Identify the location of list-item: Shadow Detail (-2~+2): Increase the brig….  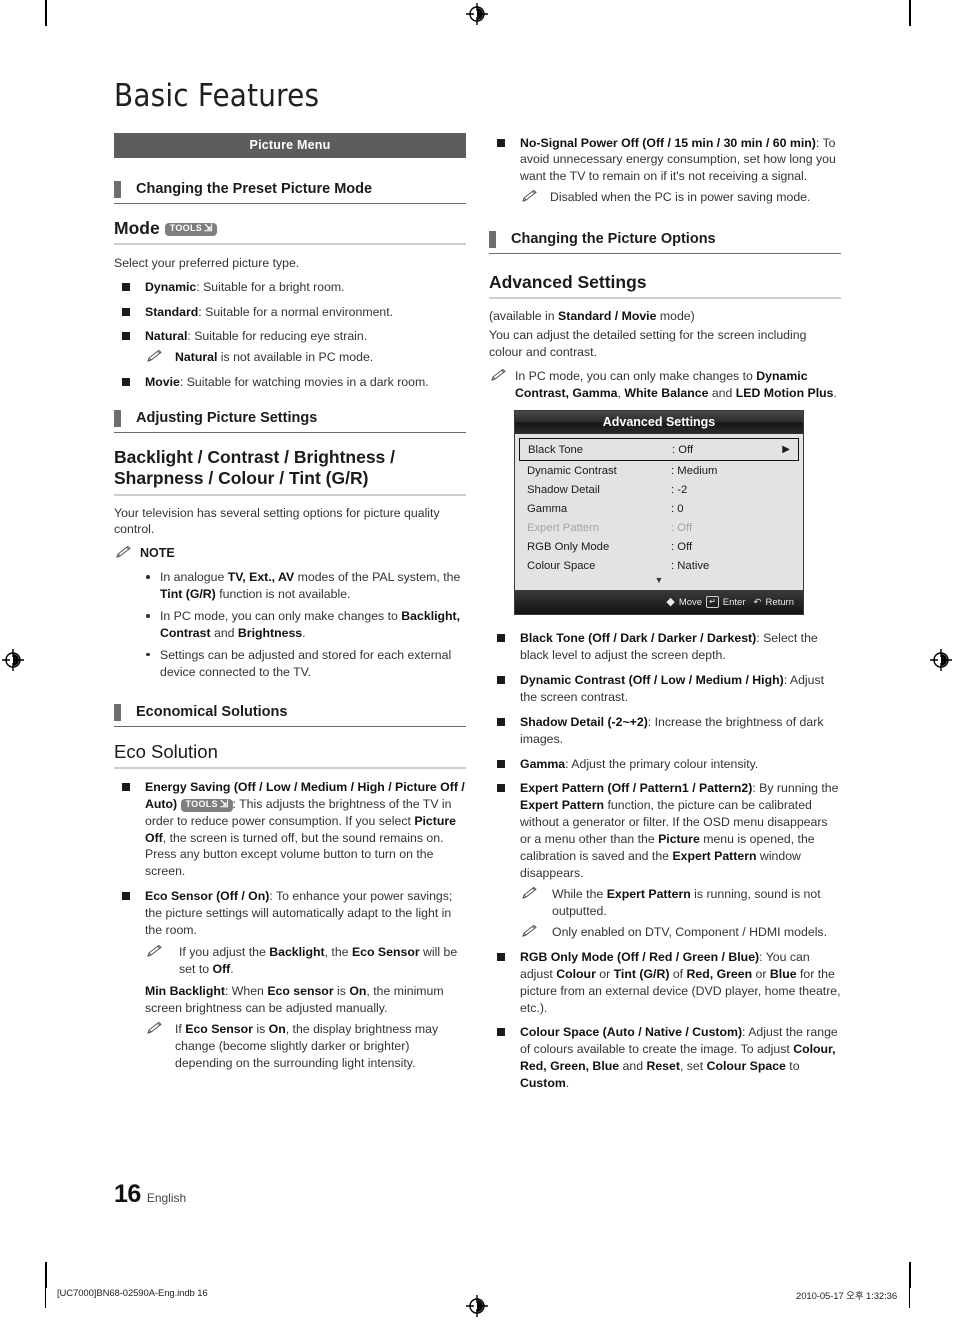
(665, 731).